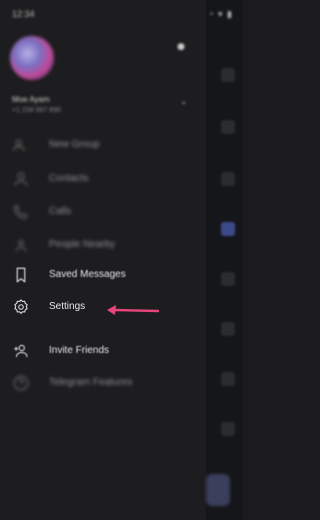 The height and width of the screenshot is (520, 320). Describe the element at coordinates (31, 99) in the screenshot. I see `profile-name: Moe Ayam` at that location.